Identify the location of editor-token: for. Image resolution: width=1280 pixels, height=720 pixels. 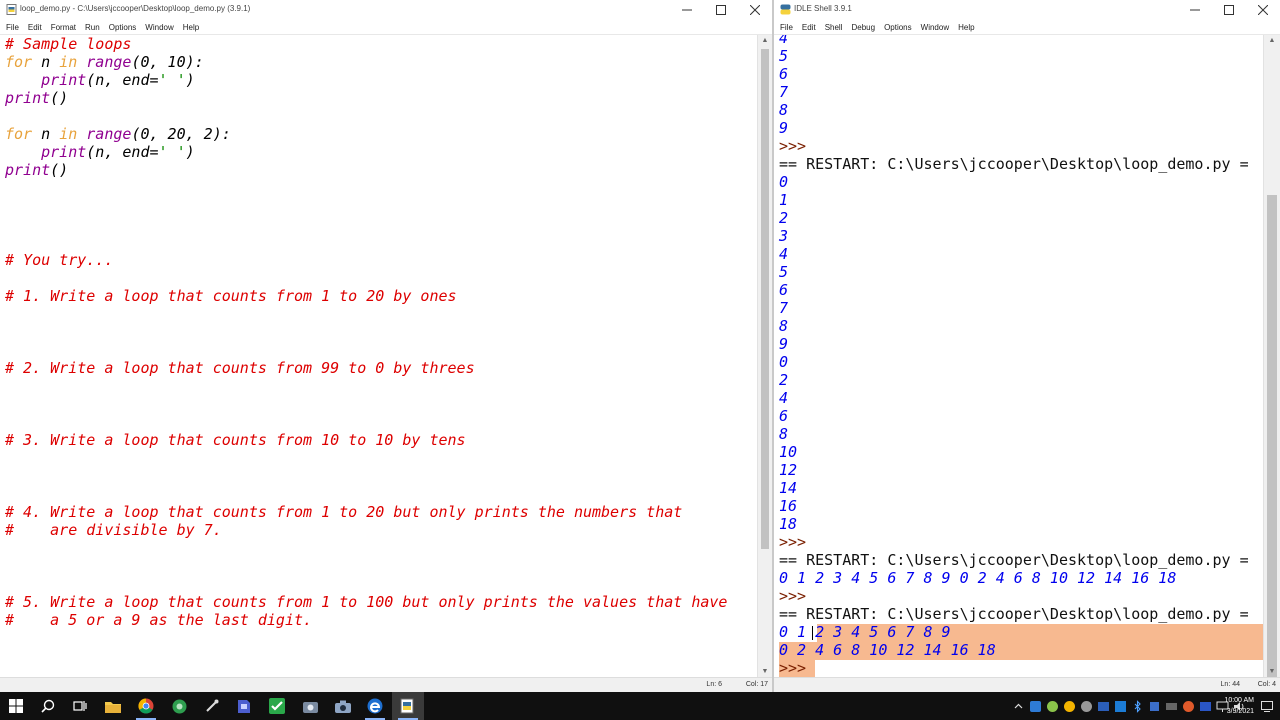
(19, 62).